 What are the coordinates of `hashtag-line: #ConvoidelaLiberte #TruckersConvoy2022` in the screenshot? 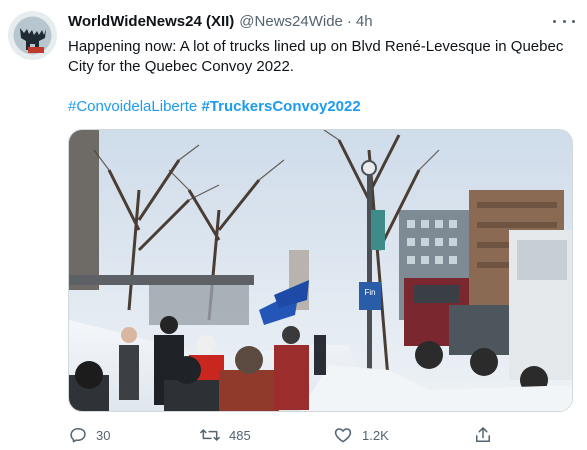 It's located at (214, 107).